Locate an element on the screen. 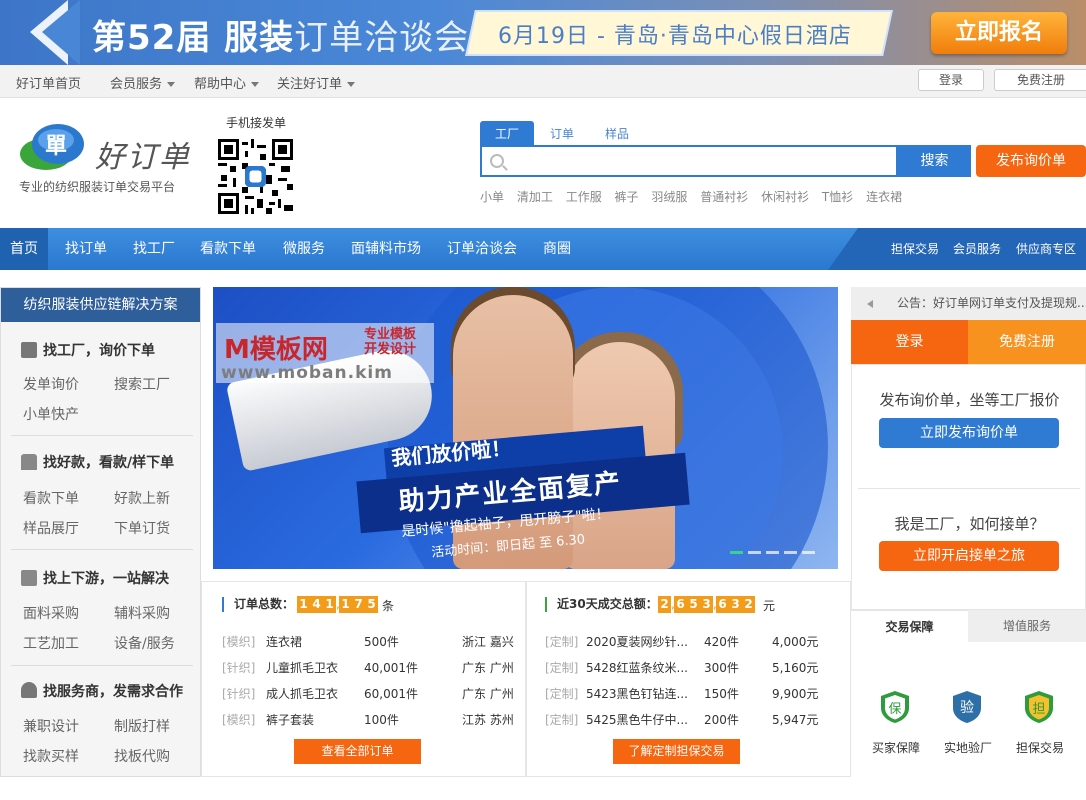  deal-amount: 5,160元 is located at coordinates (795, 668).